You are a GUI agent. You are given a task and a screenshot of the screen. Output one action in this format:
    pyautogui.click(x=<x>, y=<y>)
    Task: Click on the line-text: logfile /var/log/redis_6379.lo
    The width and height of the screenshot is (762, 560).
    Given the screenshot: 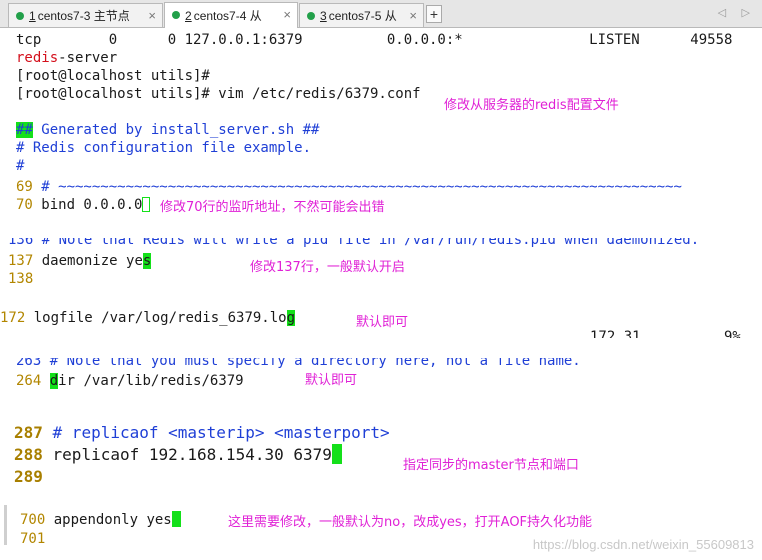 What is the action you would take?
    pyautogui.click(x=156, y=318)
    